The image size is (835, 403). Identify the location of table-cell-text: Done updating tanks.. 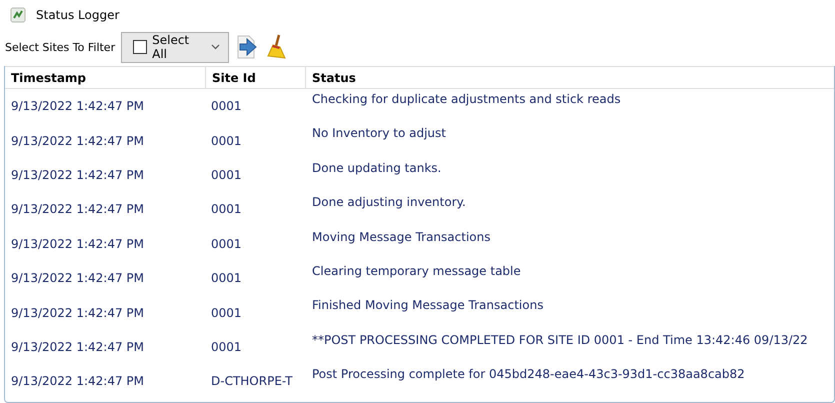
(376, 168).